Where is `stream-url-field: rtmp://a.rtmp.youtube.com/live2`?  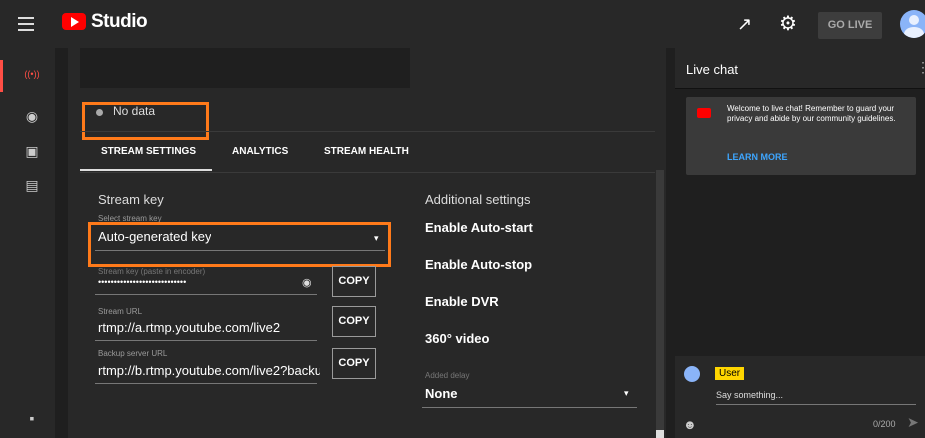 stream-url-field: rtmp://a.rtmp.youtube.com/live2 is located at coordinates (209, 327).